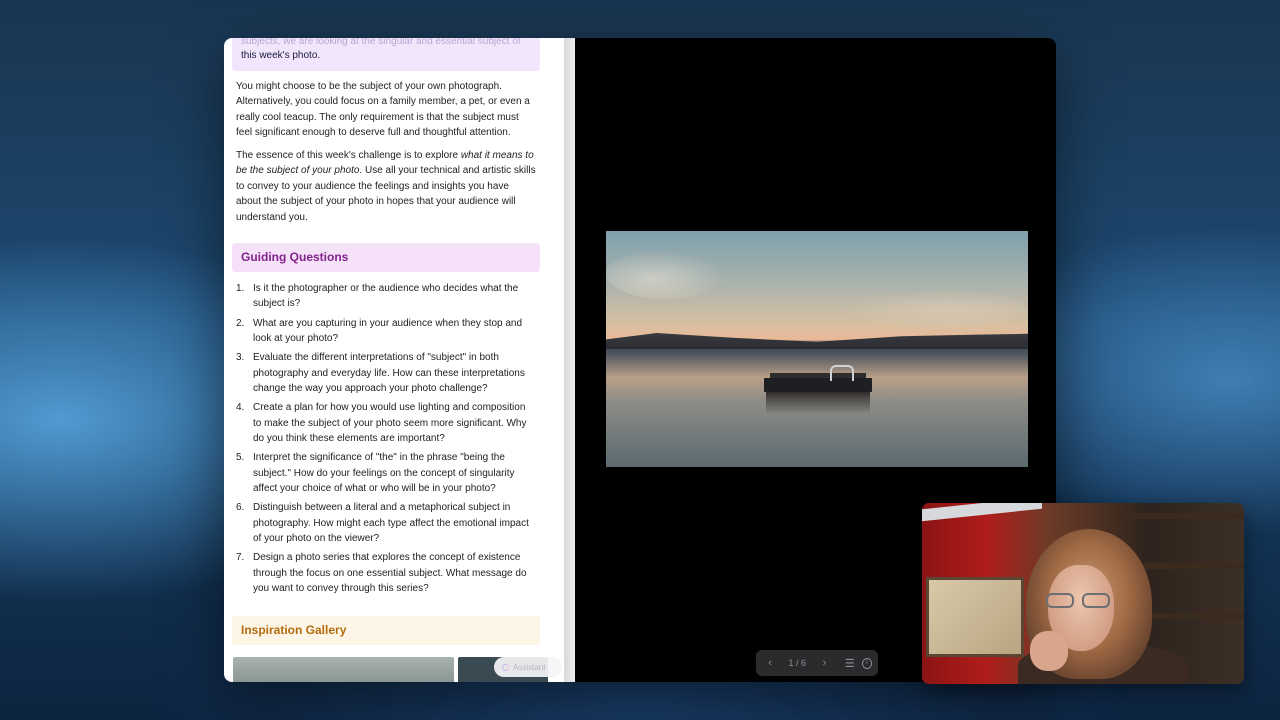 Image resolution: width=1280 pixels, height=720 pixels. Describe the element at coordinates (240, 358) in the screenshot. I see `list-item-number: 3.` at that location.